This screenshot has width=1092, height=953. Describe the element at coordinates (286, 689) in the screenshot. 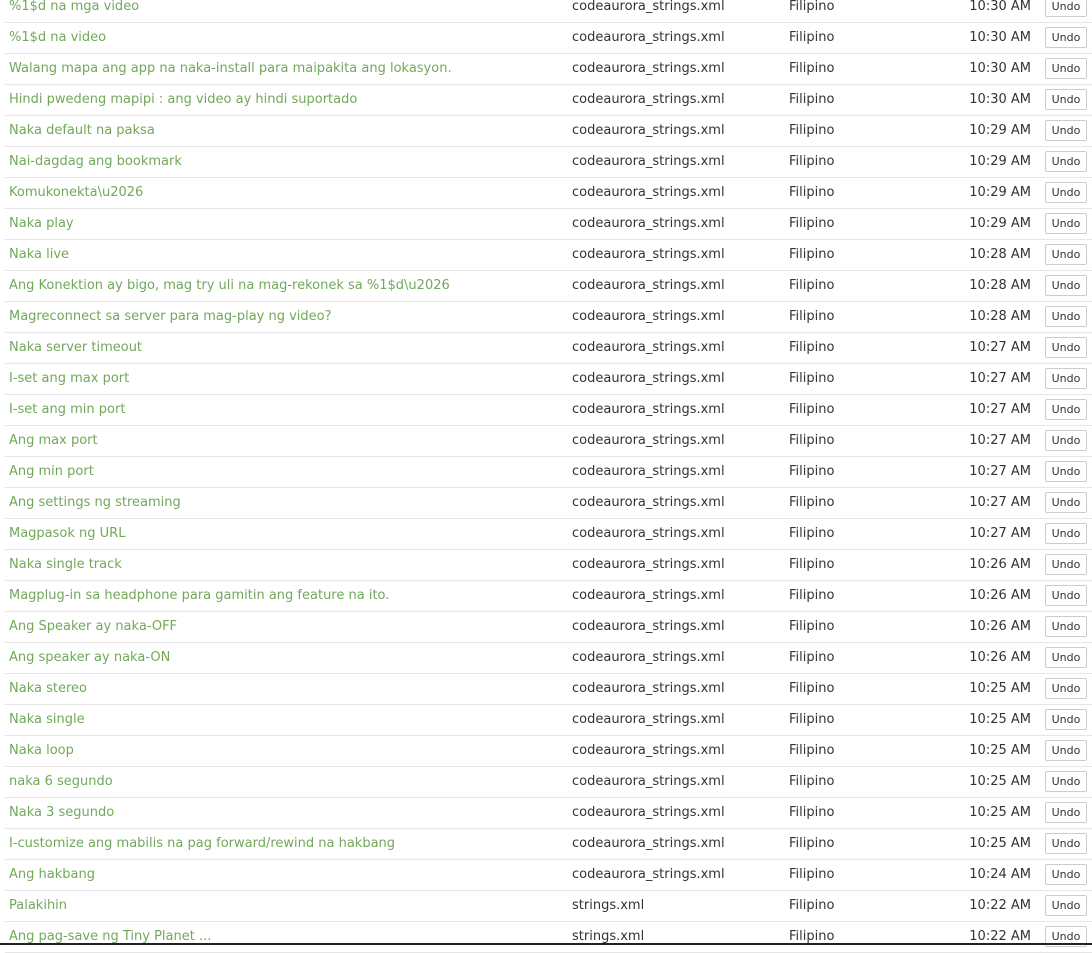

I see `translation-text-link: Naka stereo` at that location.